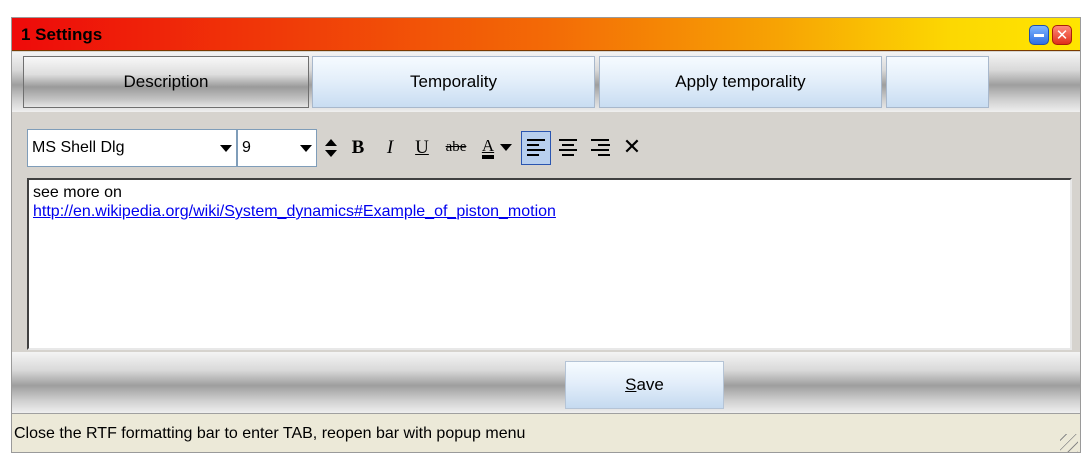 The image size is (1081, 453). Describe the element at coordinates (650, 384) in the screenshot. I see `save-label-rest: ave` at that location.